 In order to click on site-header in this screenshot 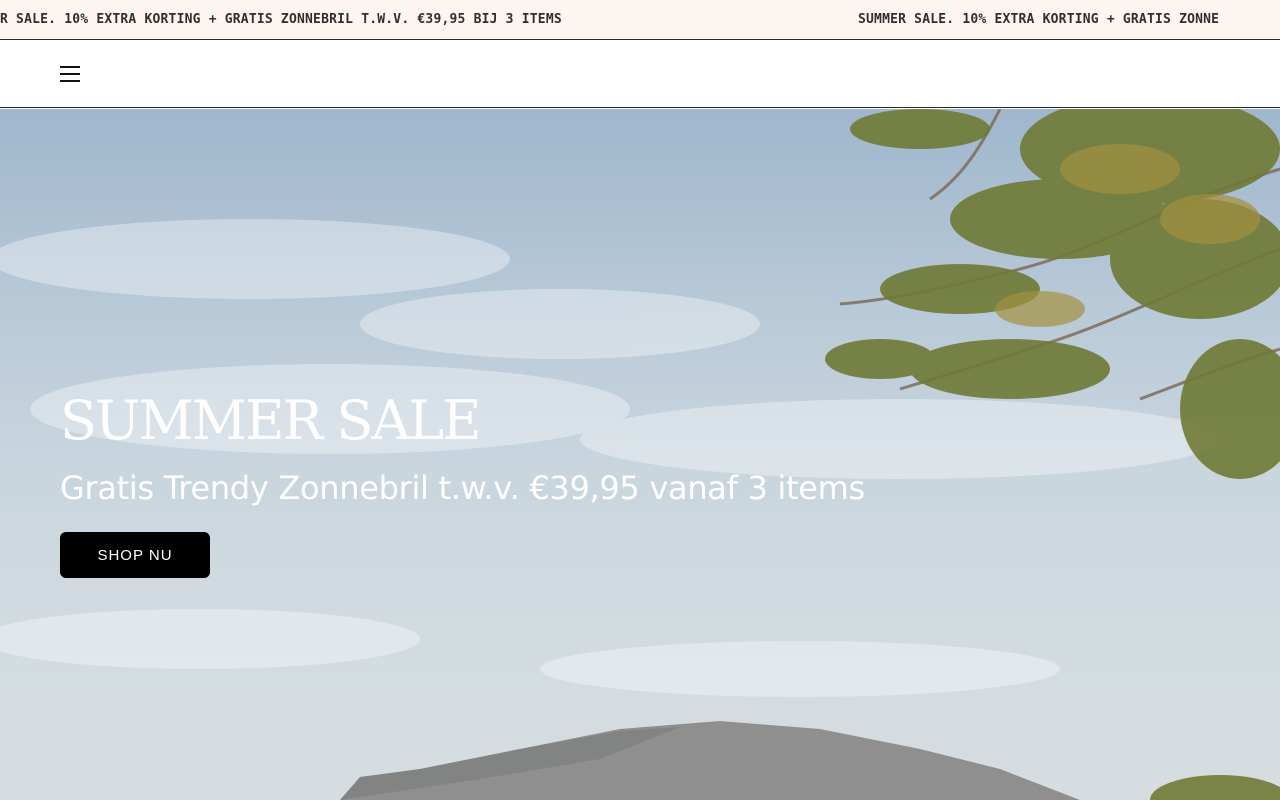, I will do `click(640, 74)`.